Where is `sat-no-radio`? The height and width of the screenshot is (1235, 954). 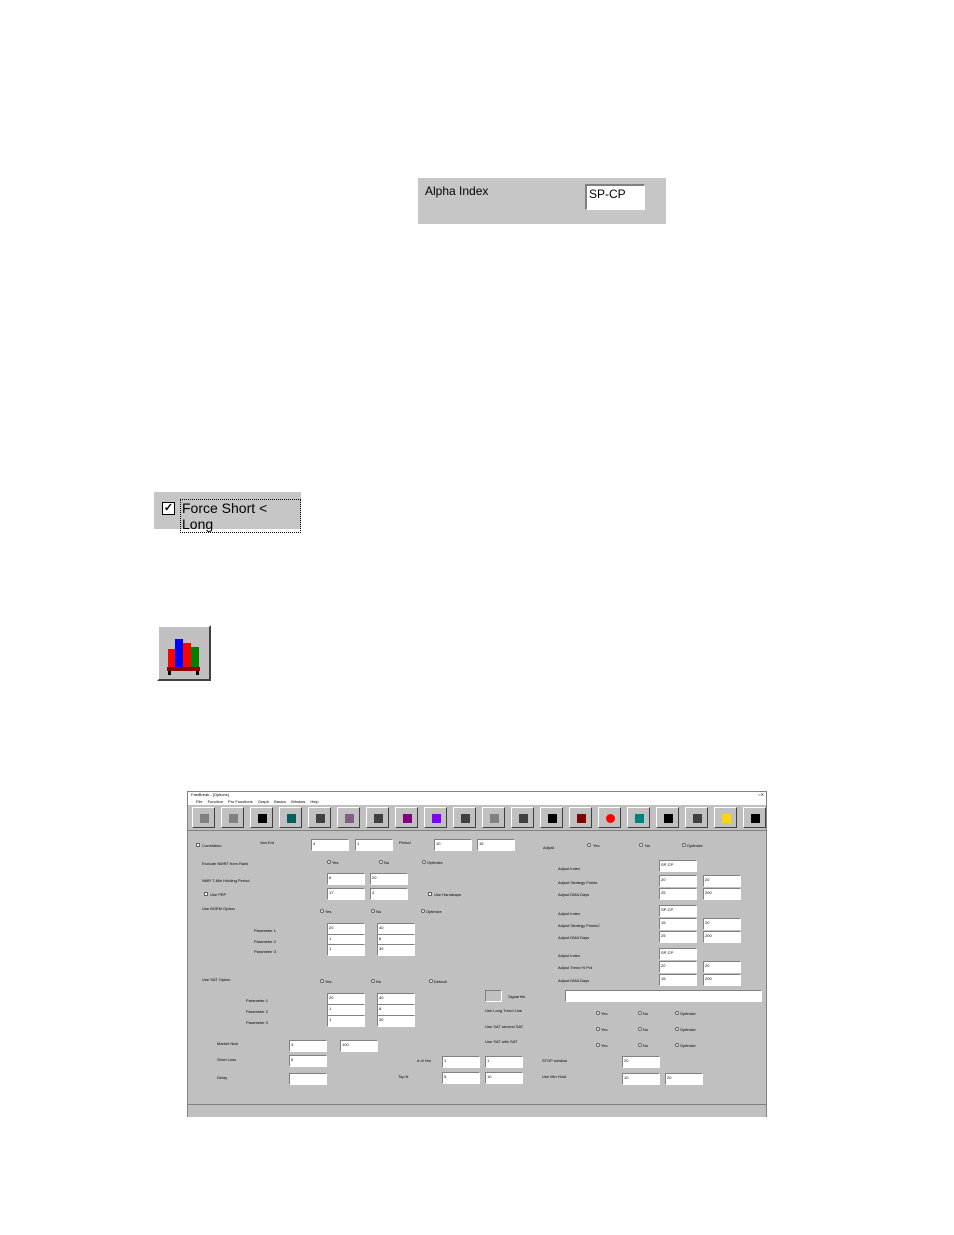 sat-no-radio is located at coordinates (373, 981).